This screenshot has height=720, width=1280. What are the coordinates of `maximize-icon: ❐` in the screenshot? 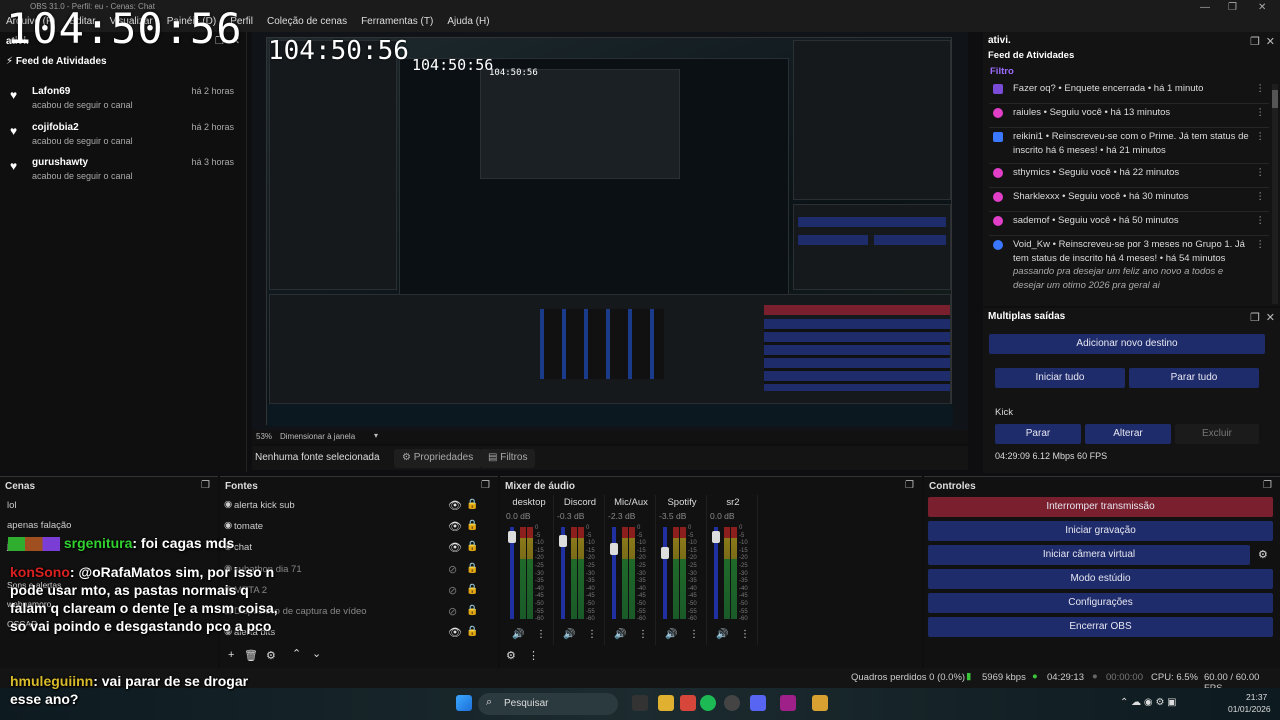 It's located at (1232, 7).